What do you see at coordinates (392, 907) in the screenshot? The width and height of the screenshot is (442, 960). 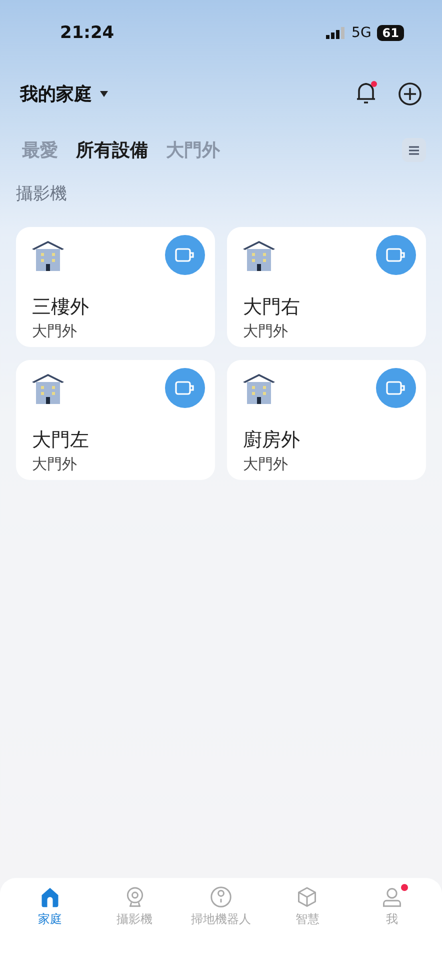 I see `nav-tab: 我` at bounding box center [392, 907].